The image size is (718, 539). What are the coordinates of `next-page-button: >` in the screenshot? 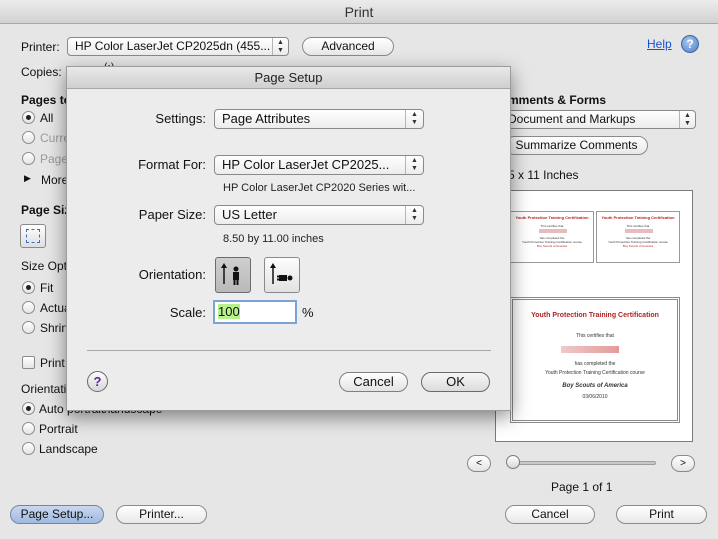 It's located at (683, 463).